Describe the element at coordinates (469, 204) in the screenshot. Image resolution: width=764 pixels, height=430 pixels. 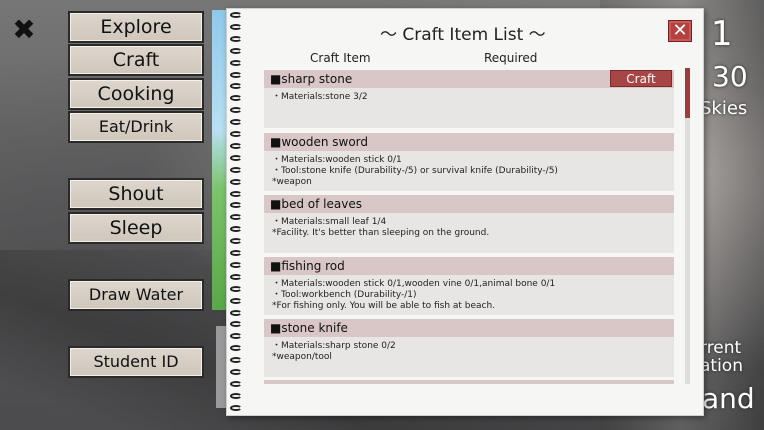
I see `item-name: ■bed of leaves` at that location.